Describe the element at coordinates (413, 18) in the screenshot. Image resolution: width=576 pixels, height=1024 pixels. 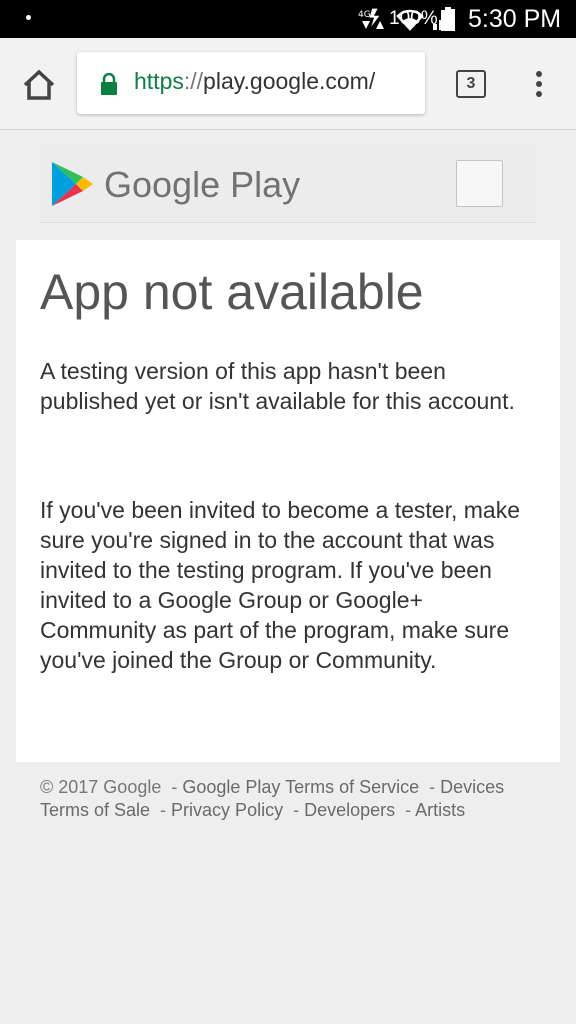
I see `battery-percent: 100%` at that location.